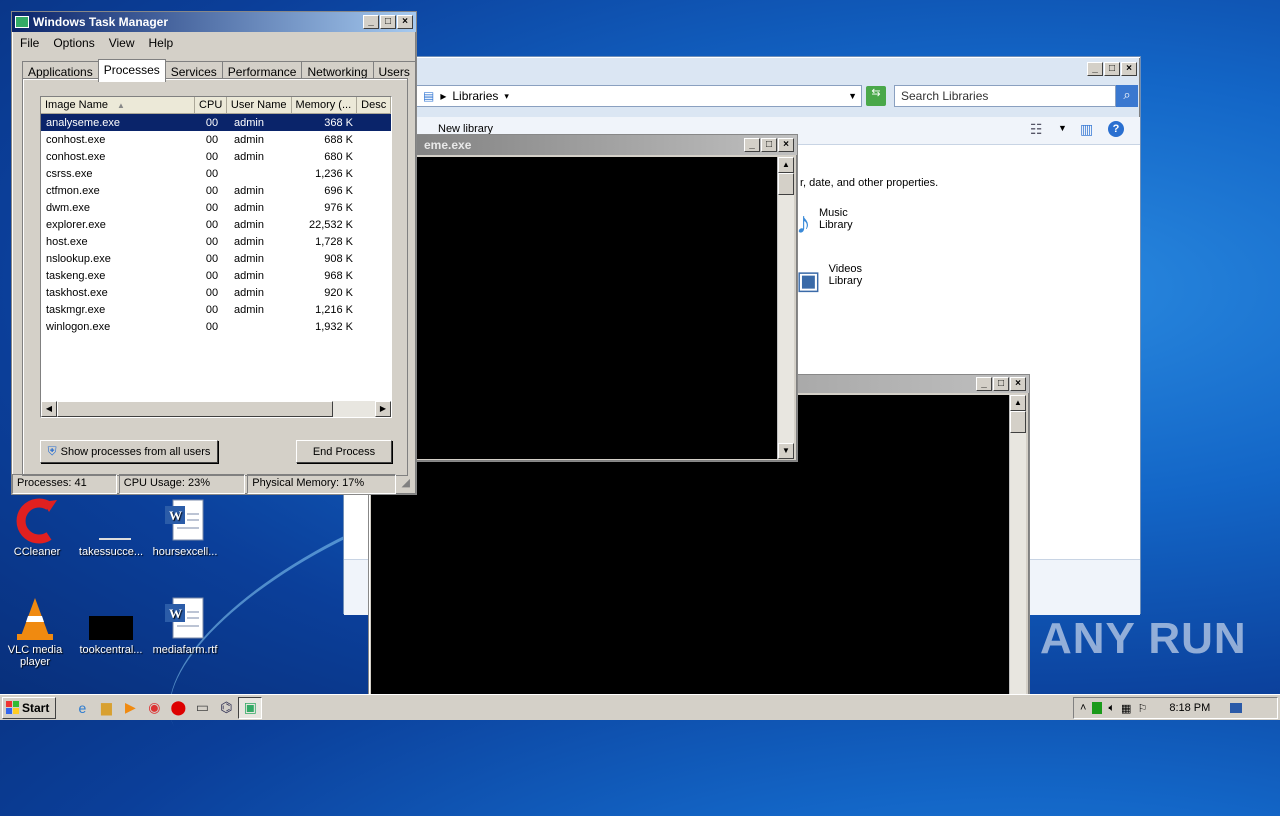  What do you see at coordinates (824, 224) in the screenshot?
I see `music-library-item: ♪ Music Library` at bounding box center [824, 224].